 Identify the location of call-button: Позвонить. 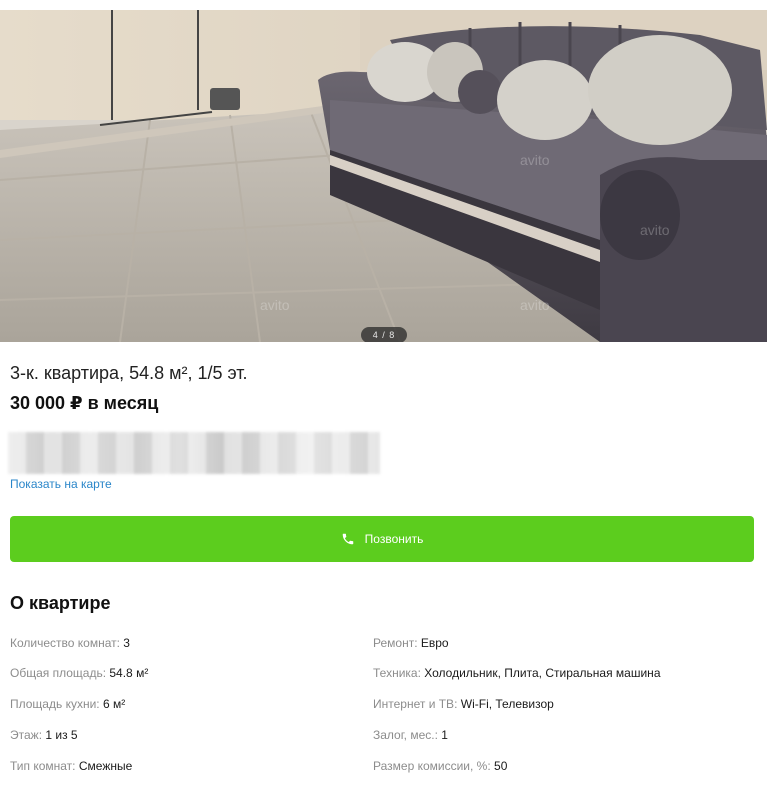
(382, 539).